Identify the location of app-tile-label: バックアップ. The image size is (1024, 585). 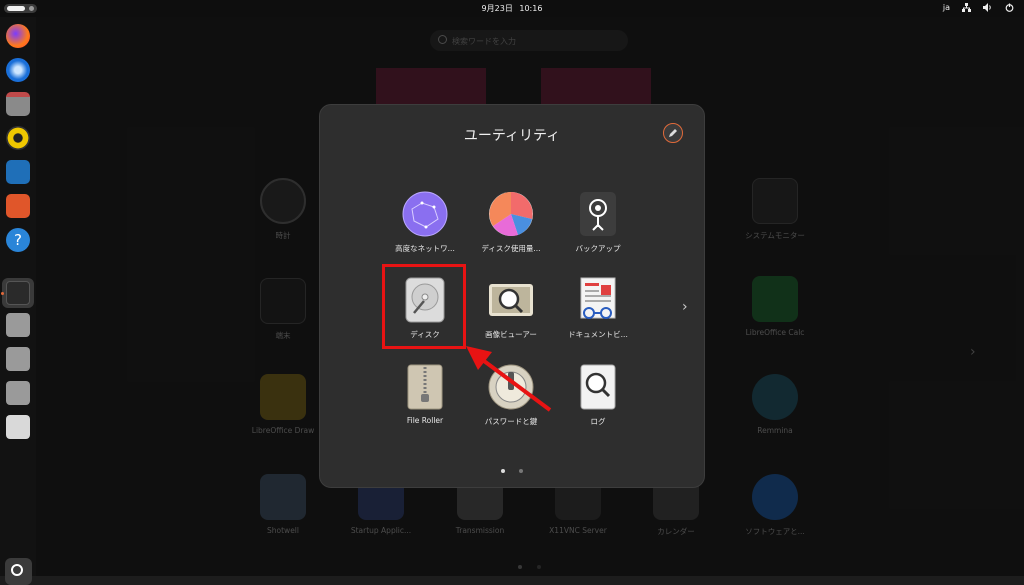
(598, 248).